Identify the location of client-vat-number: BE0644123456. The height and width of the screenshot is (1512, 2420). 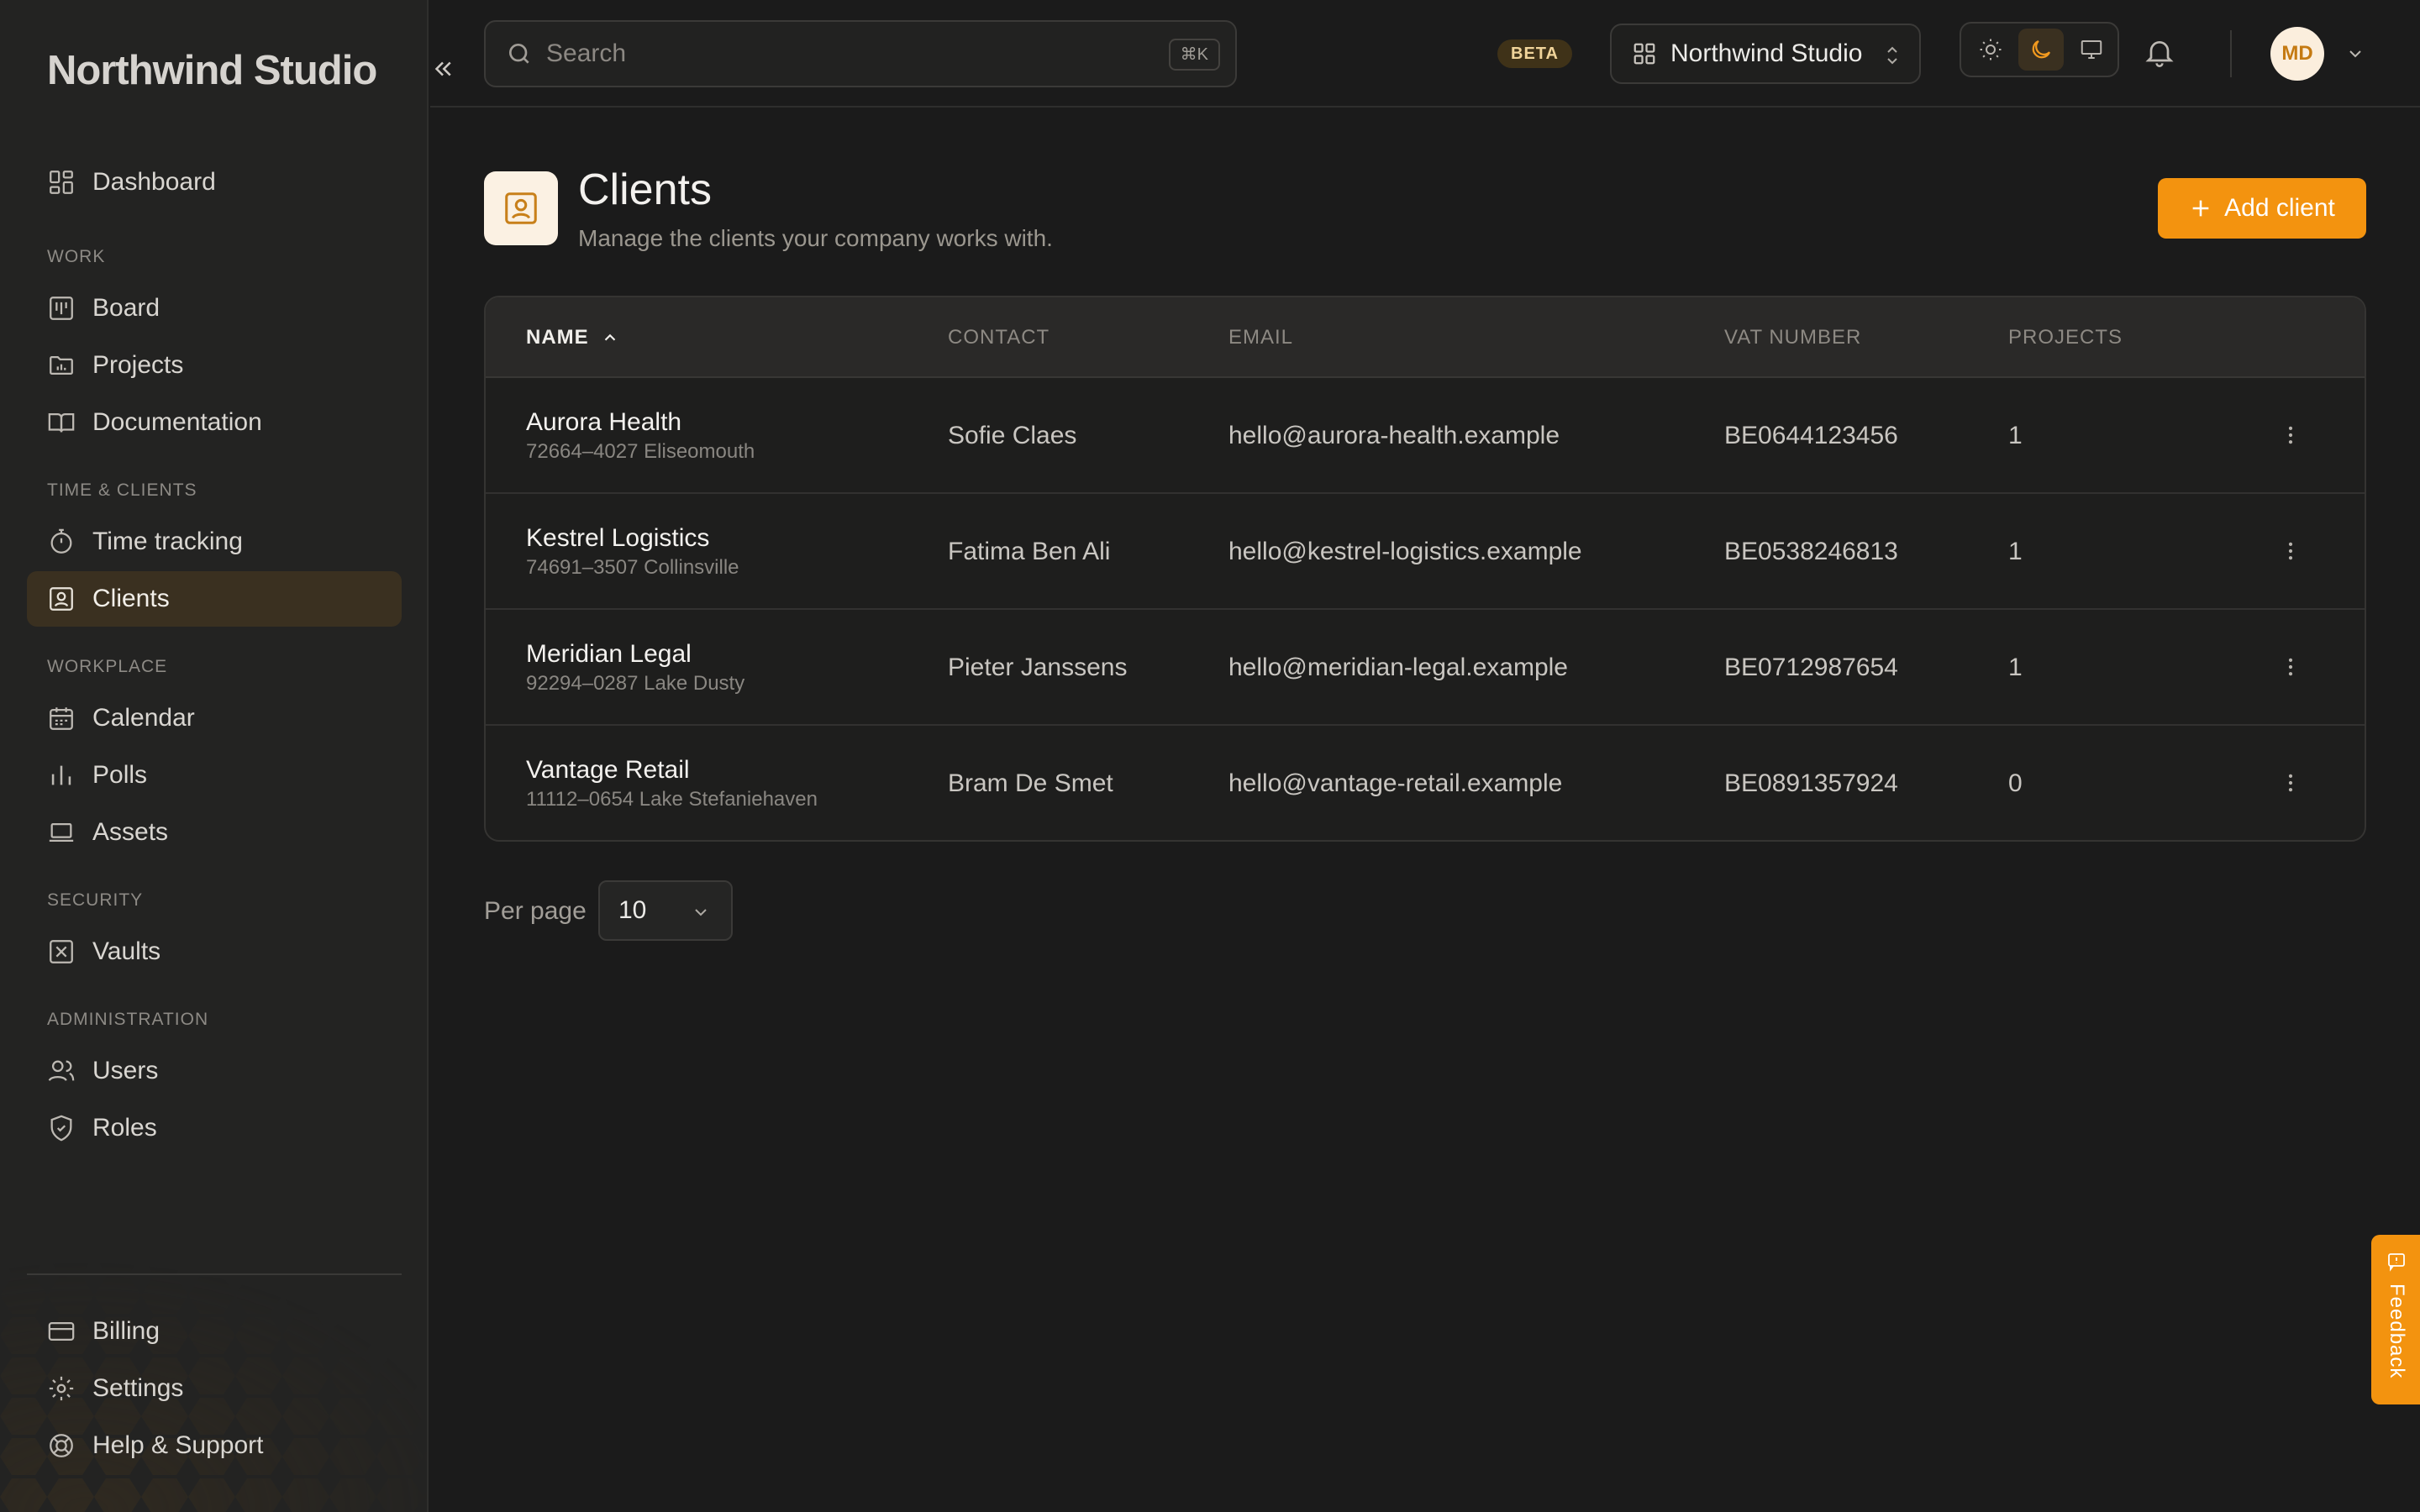
(1811, 435).